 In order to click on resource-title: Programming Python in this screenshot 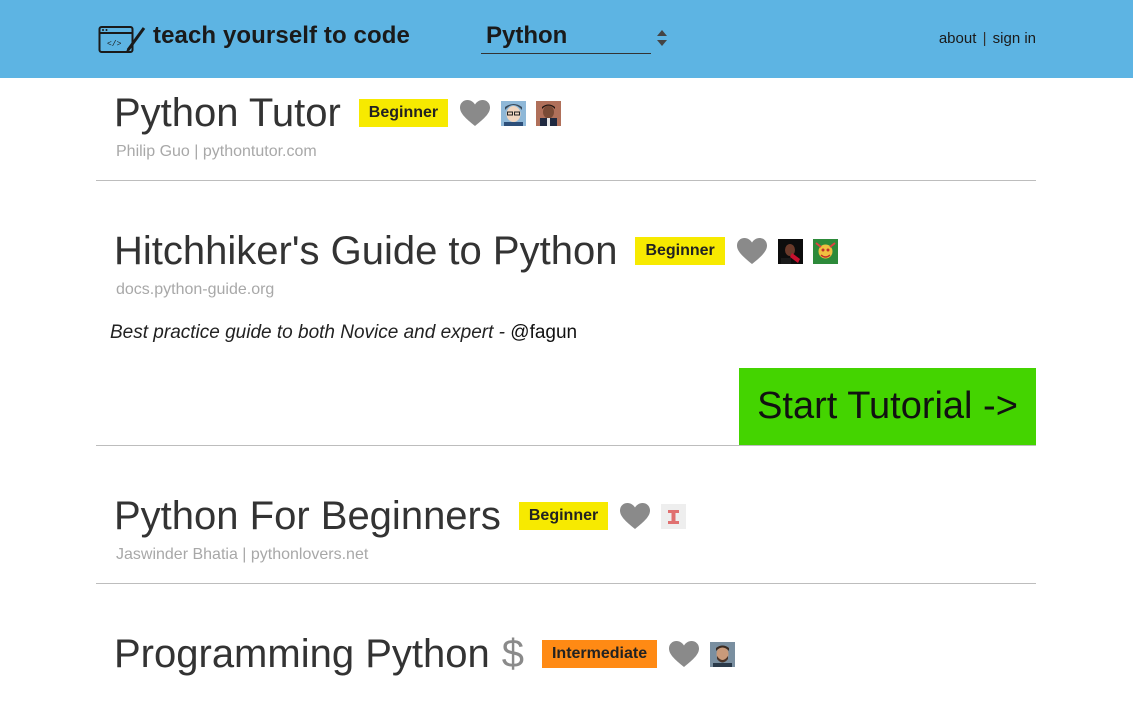, I will do `click(302, 654)`.